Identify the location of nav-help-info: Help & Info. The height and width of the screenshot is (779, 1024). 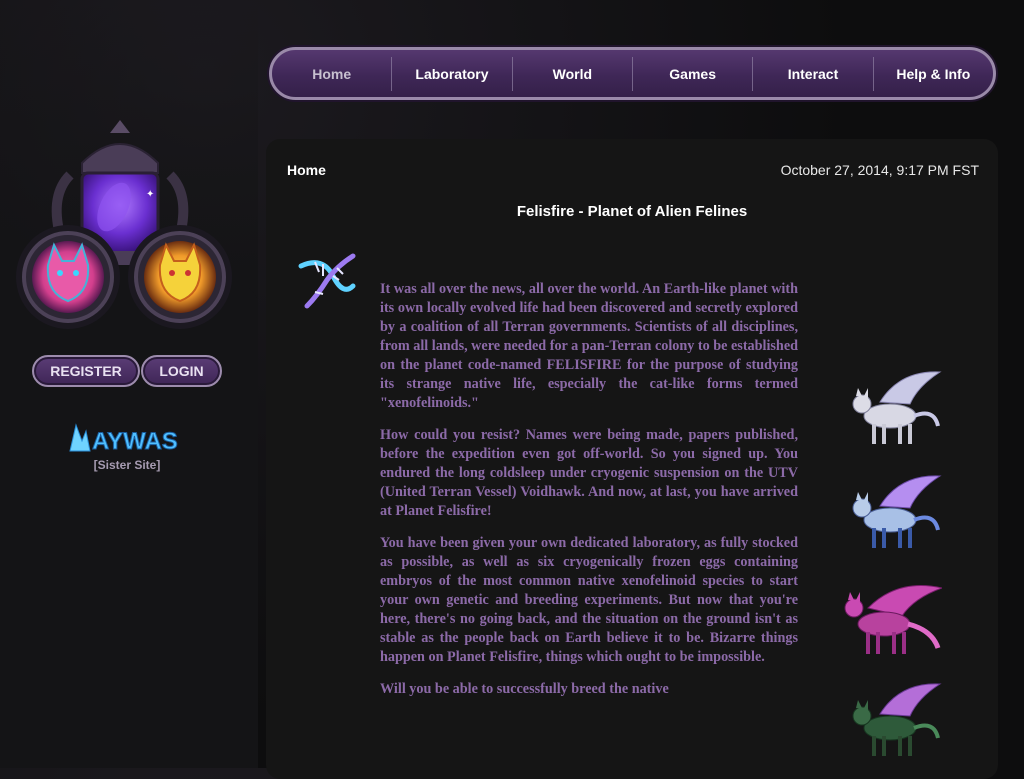
(933, 73).